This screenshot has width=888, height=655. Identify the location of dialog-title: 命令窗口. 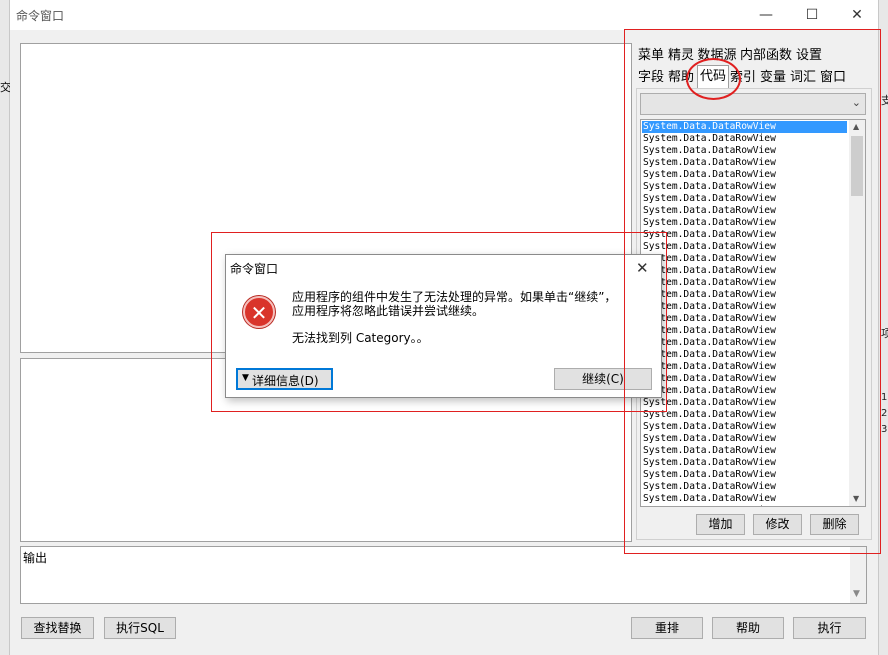
(254, 269).